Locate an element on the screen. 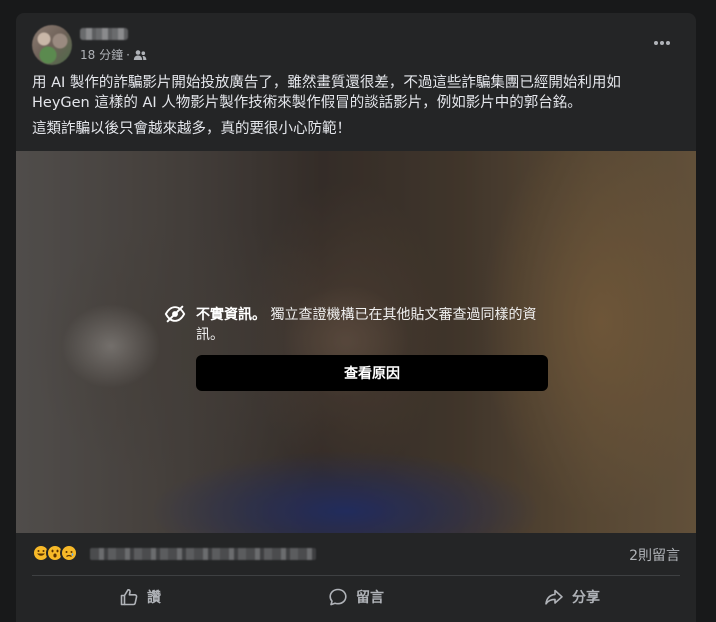 Image resolution: width=716 pixels, height=622 pixels. author-name is located at coordinates (104, 34).